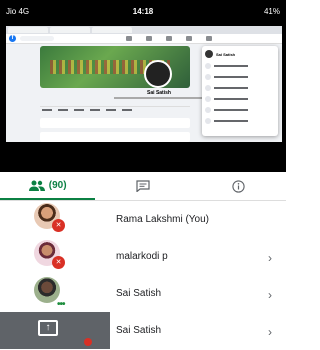  What do you see at coordinates (226, 54) in the screenshot?
I see `dropdown-name: Sai Satish` at bounding box center [226, 54].